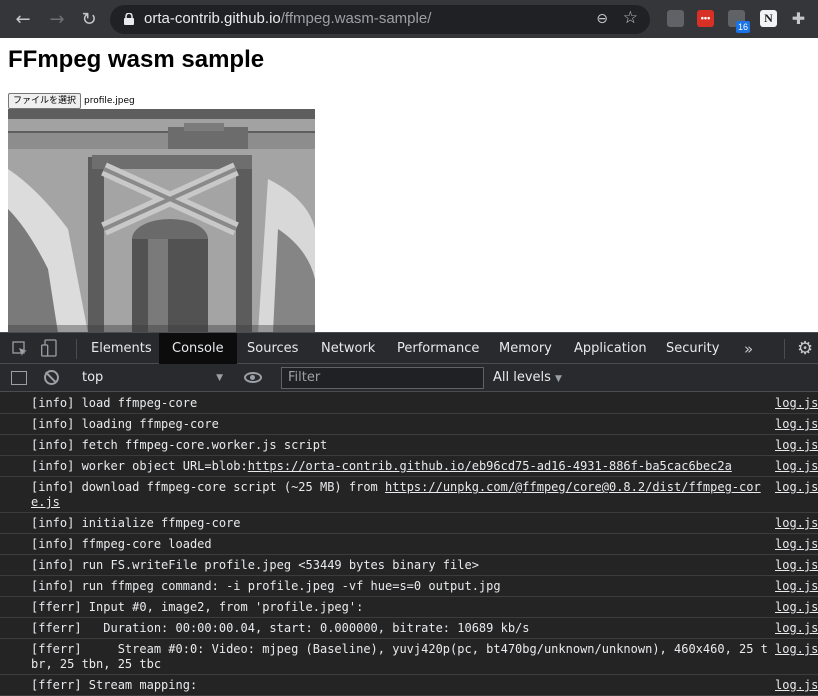 Image resolution: width=818 pixels, height=696 pixels. I want to click on extension-count-badge: 16, so click(743, 27).